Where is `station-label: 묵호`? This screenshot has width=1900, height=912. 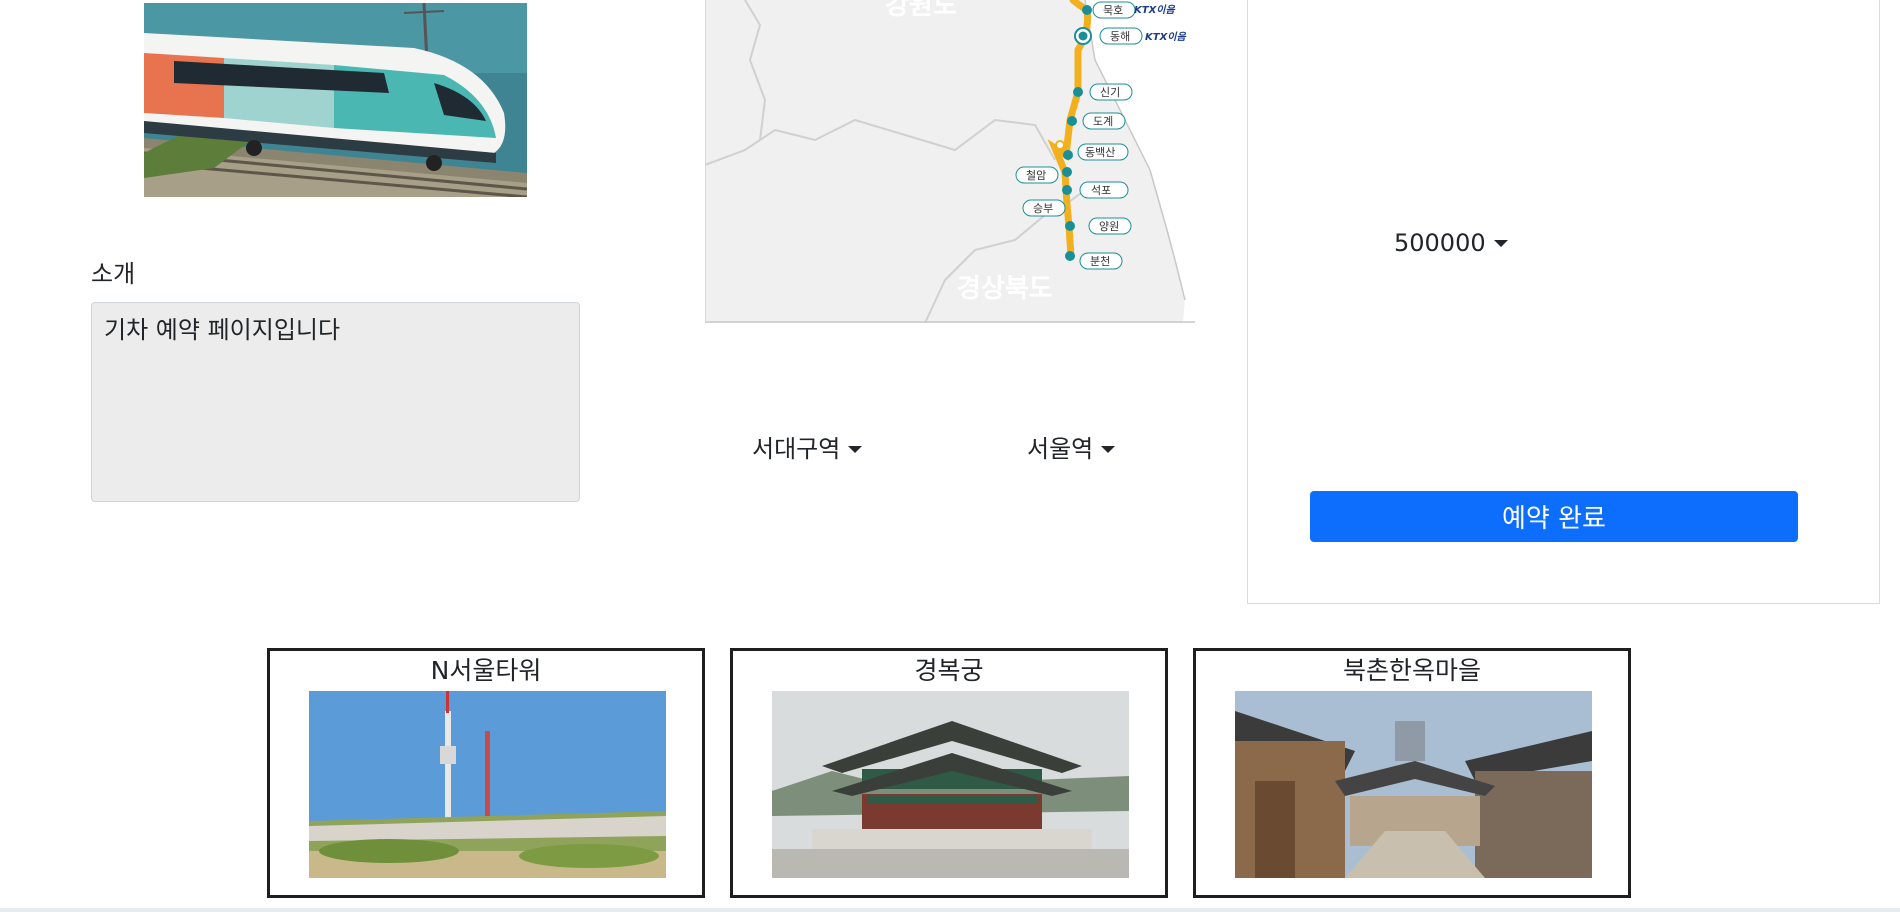 station-label: 묵호 is located at coordinates (1113, 10).